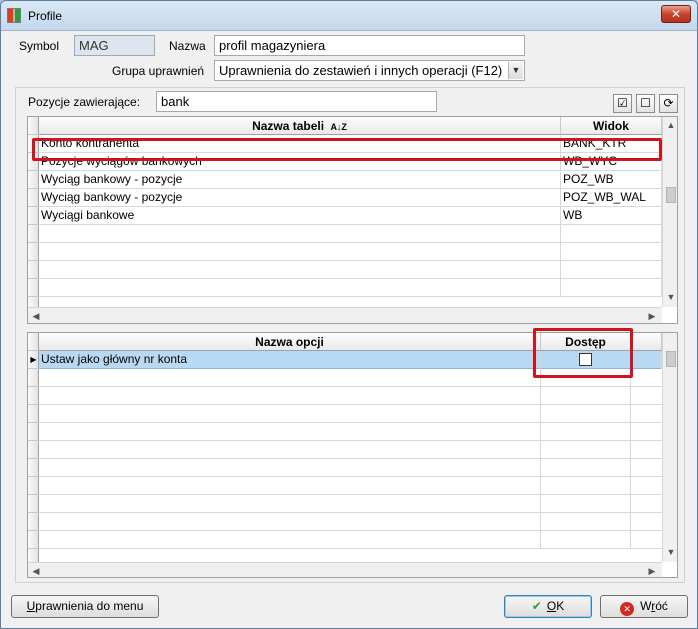 The height and width of the screenshot is (629, 698). Describe the element at coordinates (296, 101) in the screenshot. I see `filter-input: bank` at that location.